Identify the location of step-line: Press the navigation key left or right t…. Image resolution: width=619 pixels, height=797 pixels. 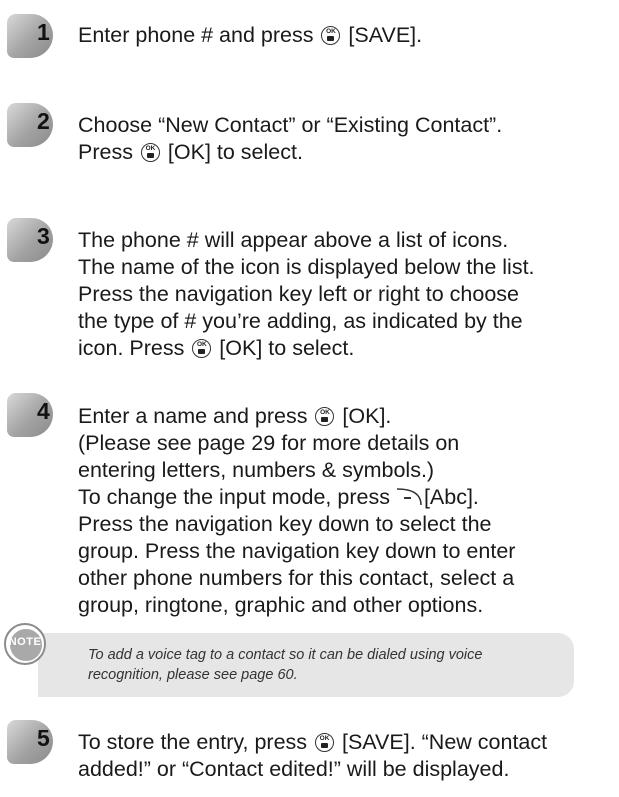
(345, 294).